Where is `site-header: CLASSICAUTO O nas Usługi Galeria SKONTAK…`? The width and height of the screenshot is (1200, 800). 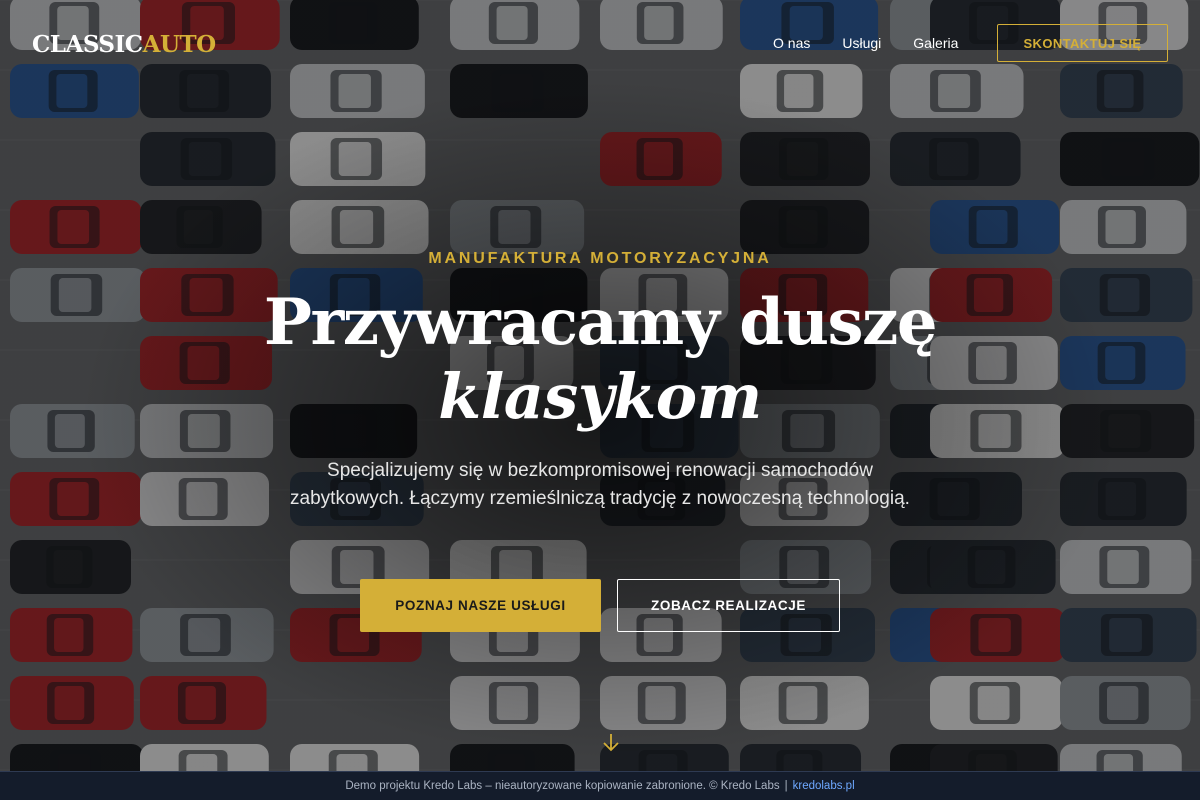 site-header: CLASSICAUTO O nas Usługi Galeria SKONTAK… is located at coordinates (600, 44).